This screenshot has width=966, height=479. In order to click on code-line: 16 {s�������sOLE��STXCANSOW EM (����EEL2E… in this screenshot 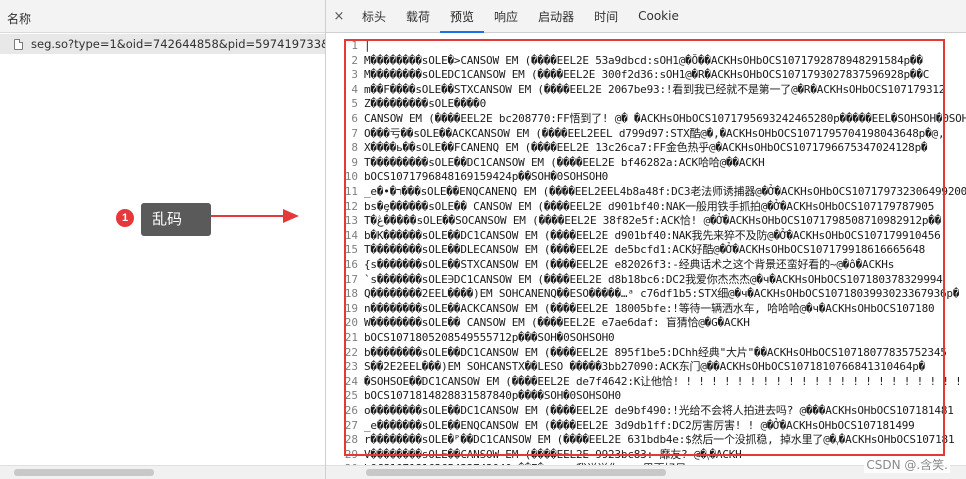, I will do `click(646, 264)`.